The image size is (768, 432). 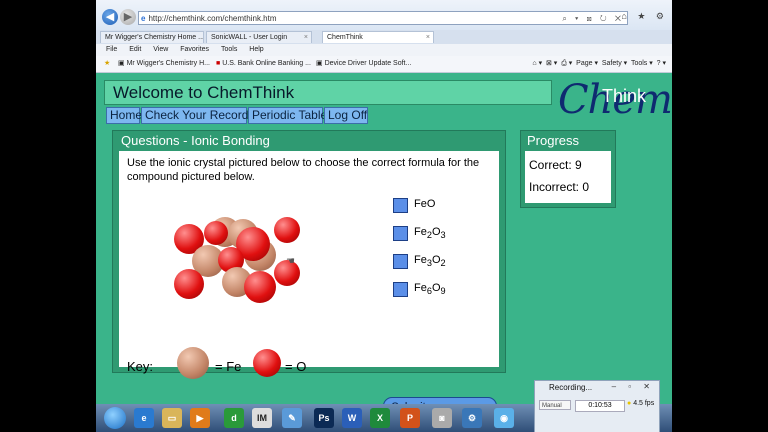 What do you see at coordinates (197, 115) in the screenshot?
I see `nav-check-records: Check Your Records` at bounding box center [197, 115].